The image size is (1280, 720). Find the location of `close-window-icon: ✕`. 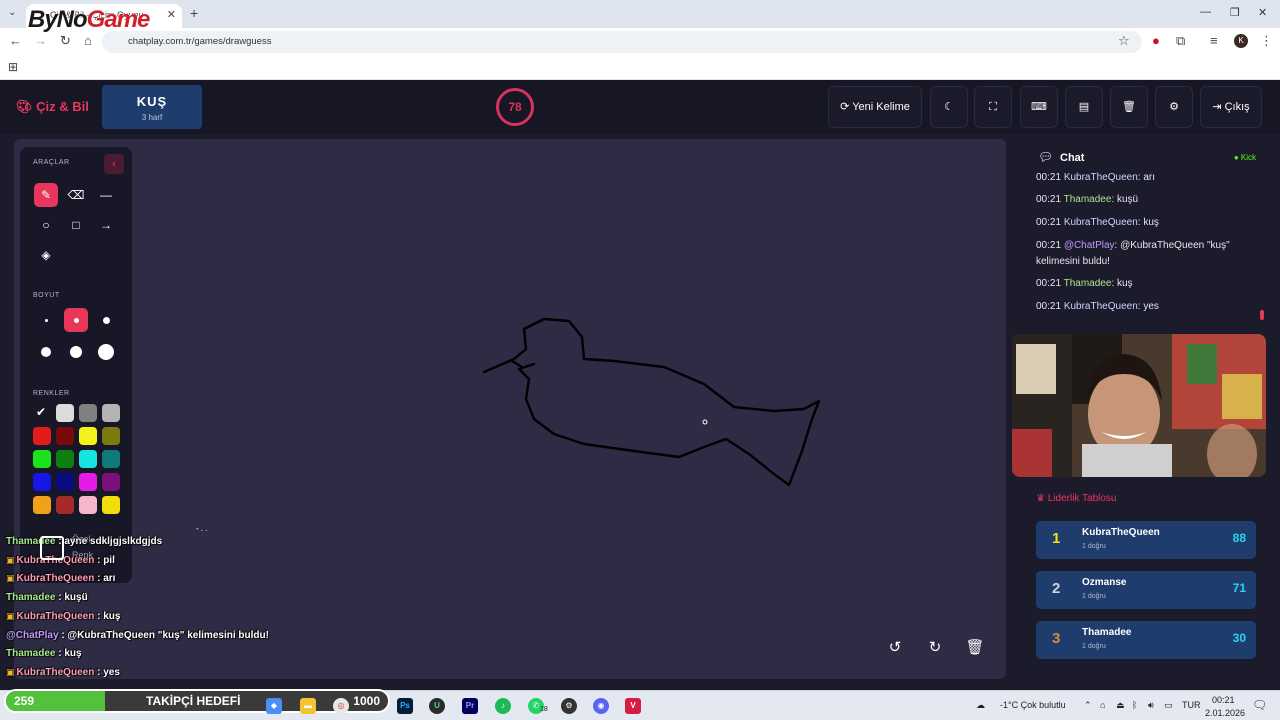

close-window-icon: ✕ is located at coordinates (1262, 12).